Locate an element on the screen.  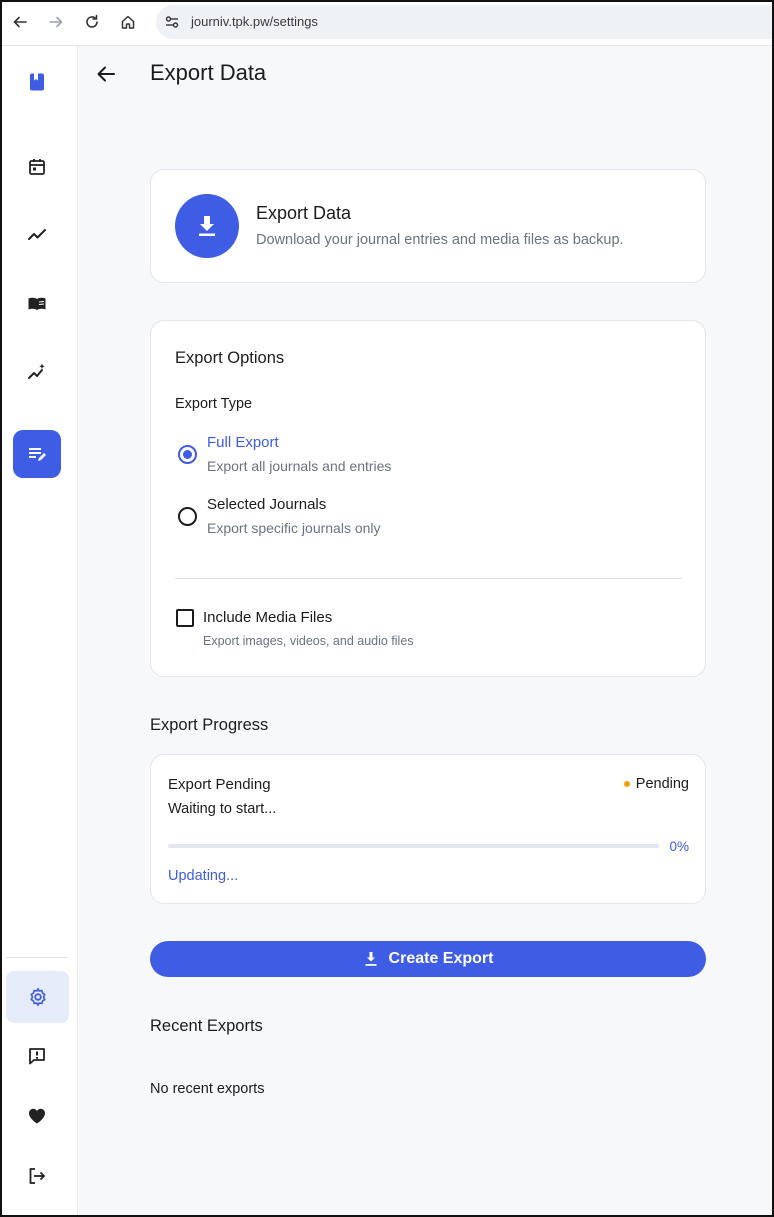
logout-icon is located at coordinates (37, 1176).